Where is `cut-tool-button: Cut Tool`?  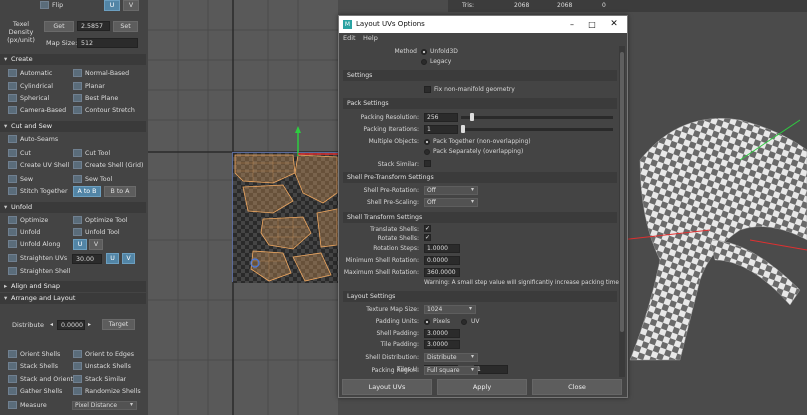
cut-tool-button: Cut Tool is located at coordinates (91, 154).